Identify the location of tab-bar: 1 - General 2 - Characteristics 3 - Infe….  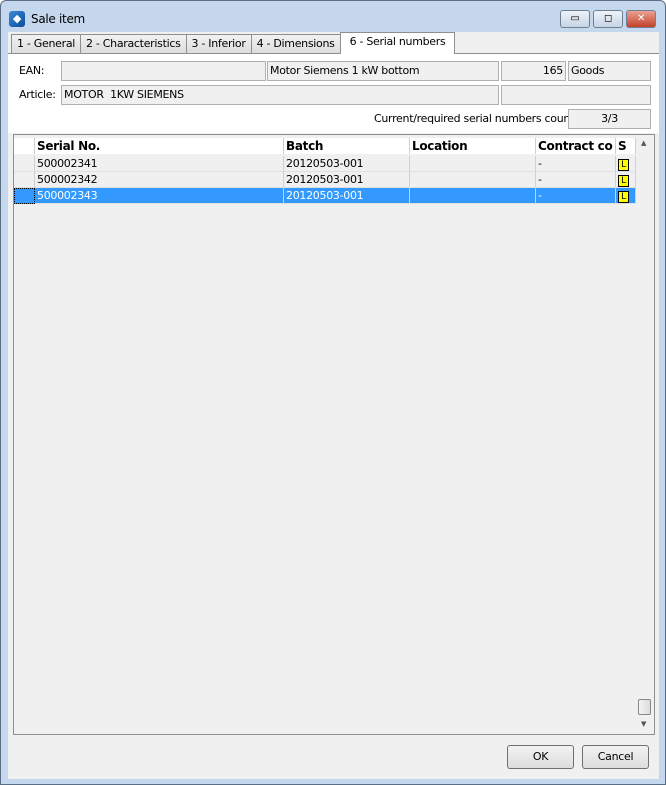
(233, 43).